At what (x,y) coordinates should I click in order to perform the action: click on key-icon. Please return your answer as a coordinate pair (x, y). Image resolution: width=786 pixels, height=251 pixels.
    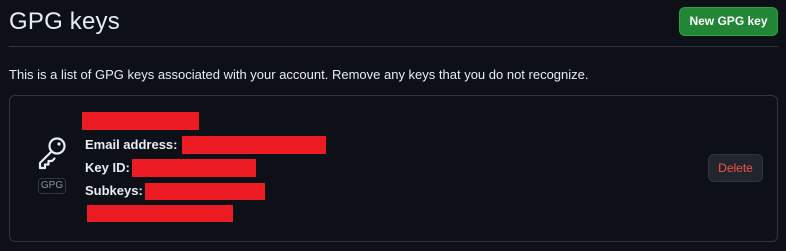
    Looking at the image, I should click on (52, 153).